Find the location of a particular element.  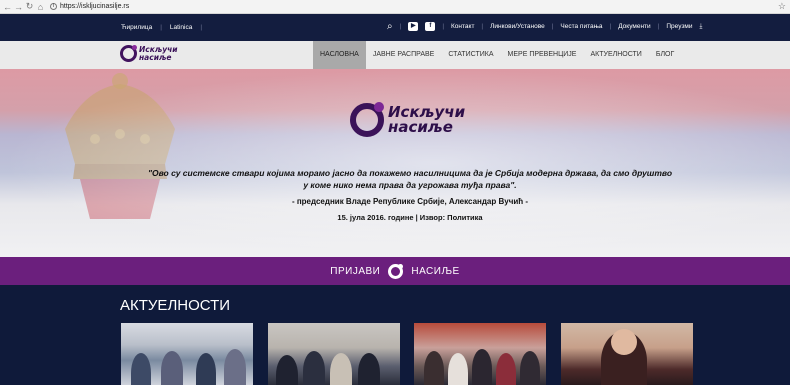

downloads-link: Преузми is located at coordinates (679, 26).